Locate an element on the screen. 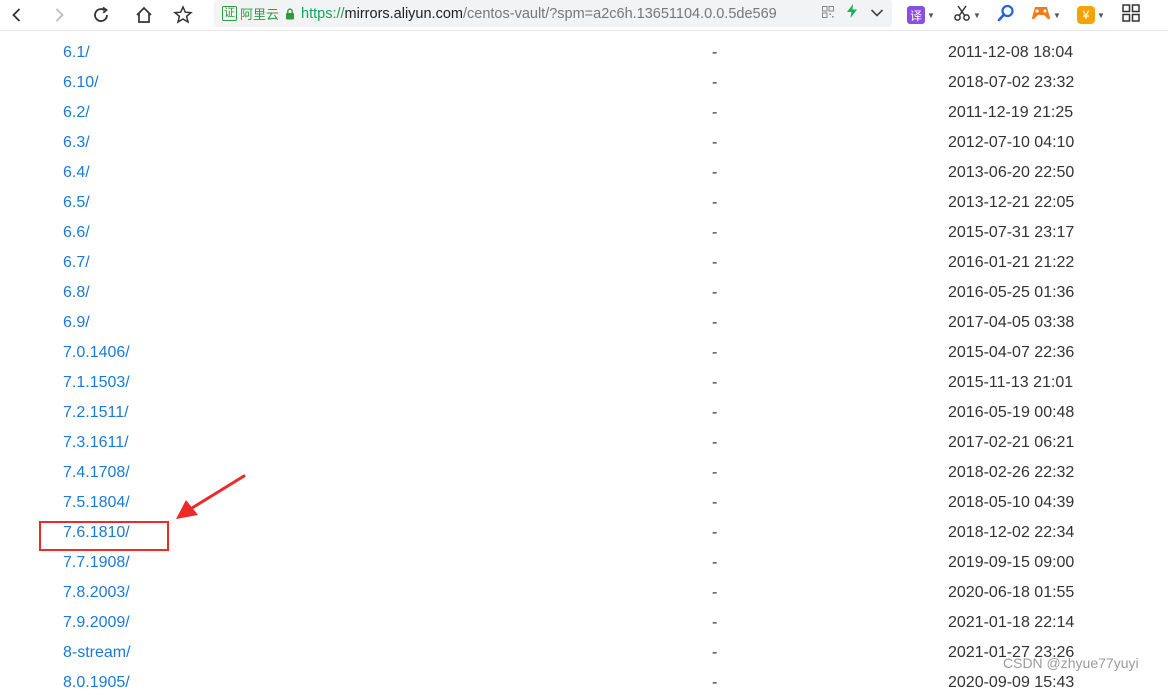 The height and width of the screenshot is (698, 1168). table-row: 7.7.1908/ - 2019-09-15 09:00 is located at coordinates (584, 563).